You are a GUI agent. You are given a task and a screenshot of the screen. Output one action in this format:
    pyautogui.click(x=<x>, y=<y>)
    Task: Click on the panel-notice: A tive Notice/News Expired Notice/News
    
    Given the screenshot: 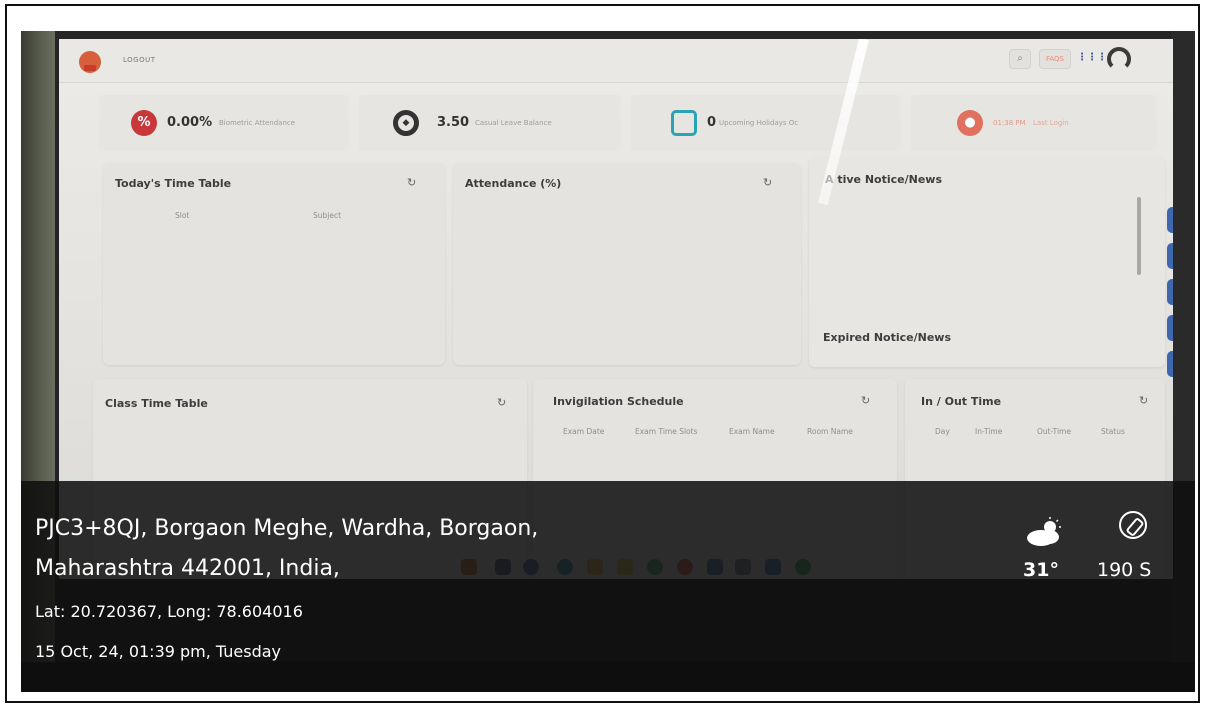 What is the action you would take?
    pyautogui.click(x=987, y=262)
    